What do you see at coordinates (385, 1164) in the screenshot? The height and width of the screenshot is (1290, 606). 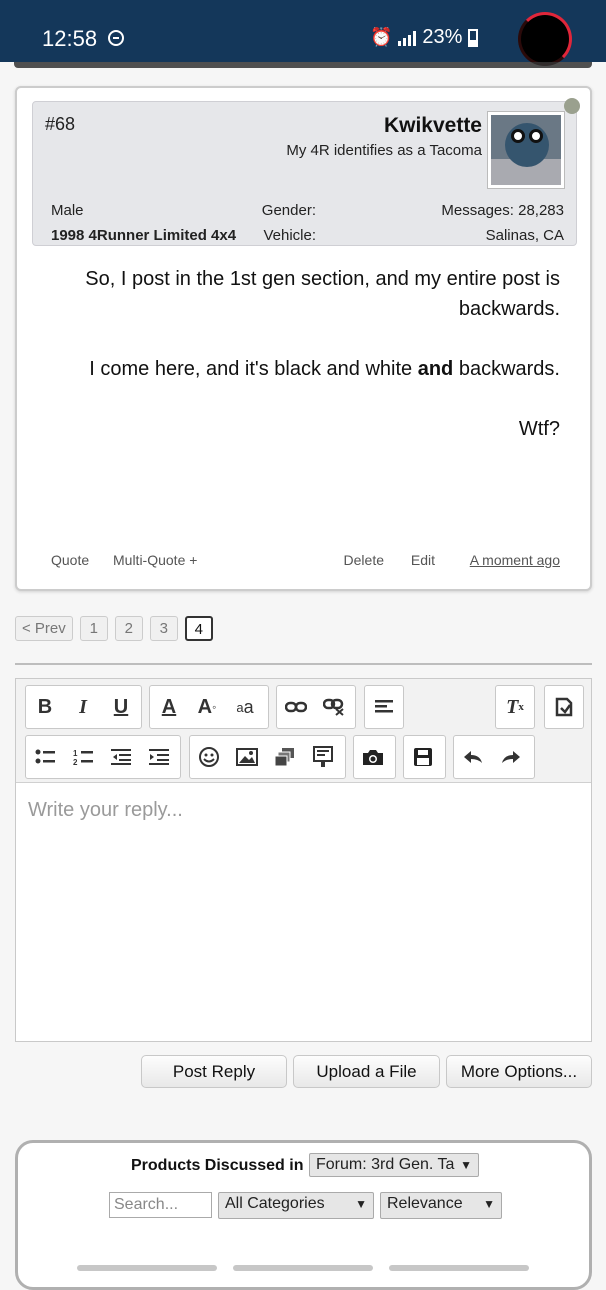 I see `forum-select-value: Forum: 3rd Gen. Ta` at bounding box center [385, 1164].